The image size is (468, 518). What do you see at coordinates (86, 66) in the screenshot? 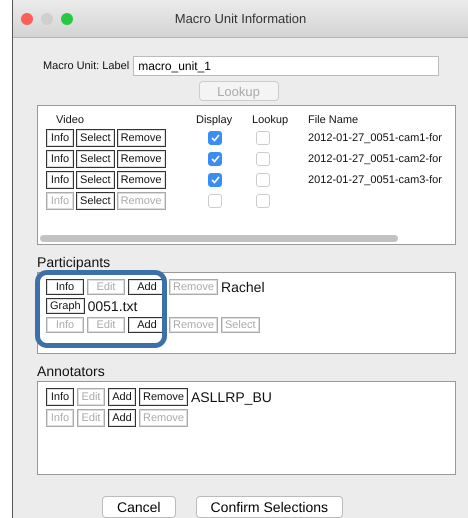
I see `field-label: Macro Unit: Label` at bounding box center [86, 66].